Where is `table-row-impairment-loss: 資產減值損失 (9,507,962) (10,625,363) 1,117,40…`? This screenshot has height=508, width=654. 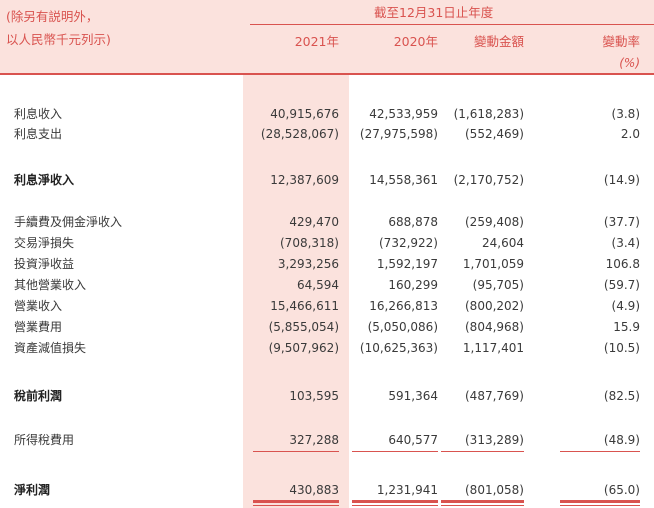
table-row-impairment-loss: 資產減值損失 (9,507,962) (10,625,363) 1,117,40… is located at coordinates (327, 348).